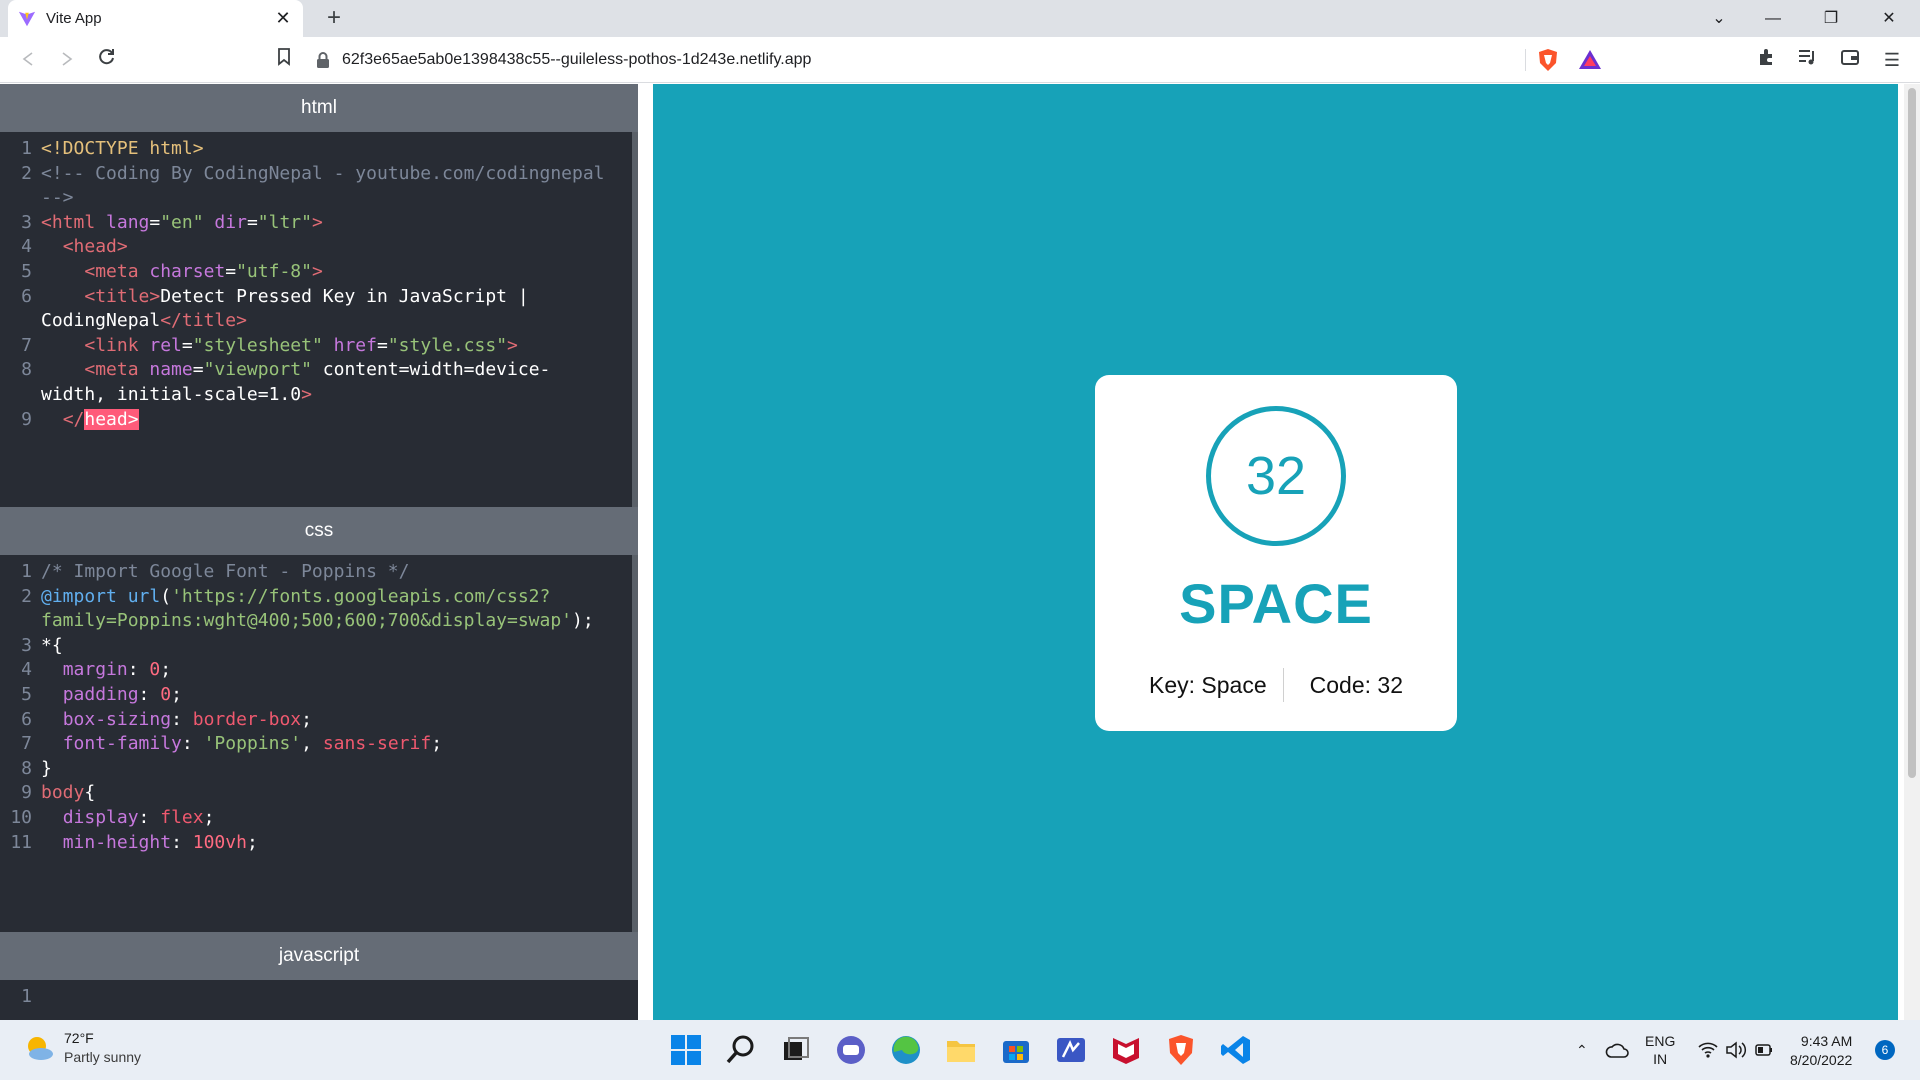 Image resolution: width=1920 pixels, height=1080 pixels. What do you see at coordinates (1764, 1050) in the screenshot?
I see `battery-icon` at bounding box center [1764, 1050].